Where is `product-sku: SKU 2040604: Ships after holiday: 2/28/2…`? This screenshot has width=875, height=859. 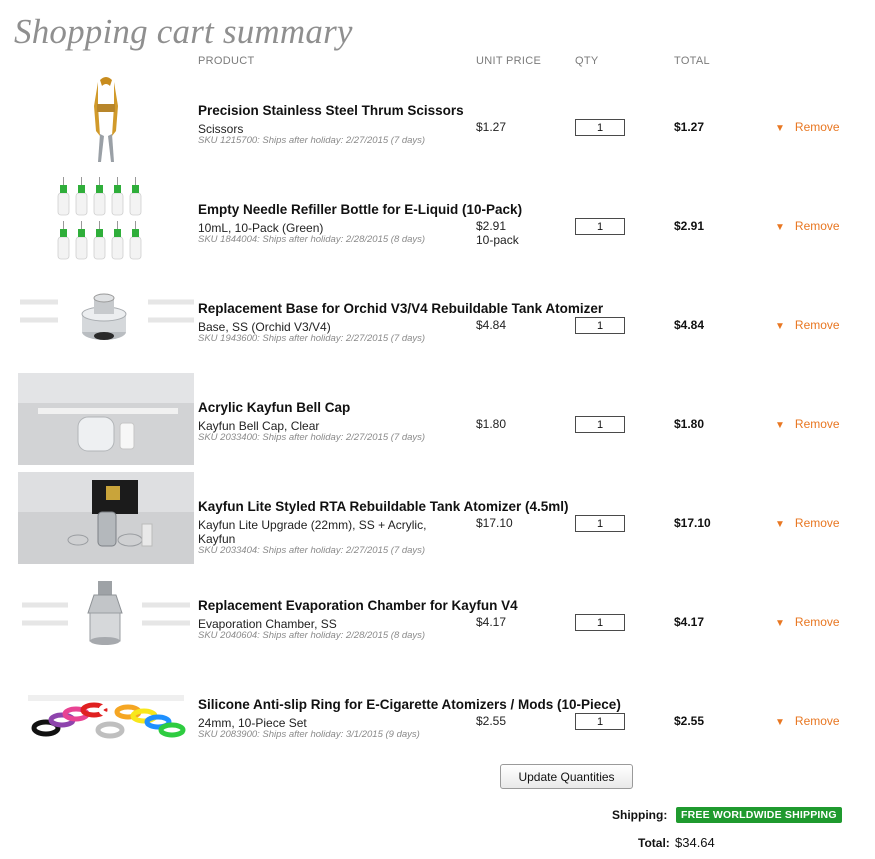 product-sku: SKU 2040604: Ships after holiday: 2/28/2… is located at coordinates (312, 635).